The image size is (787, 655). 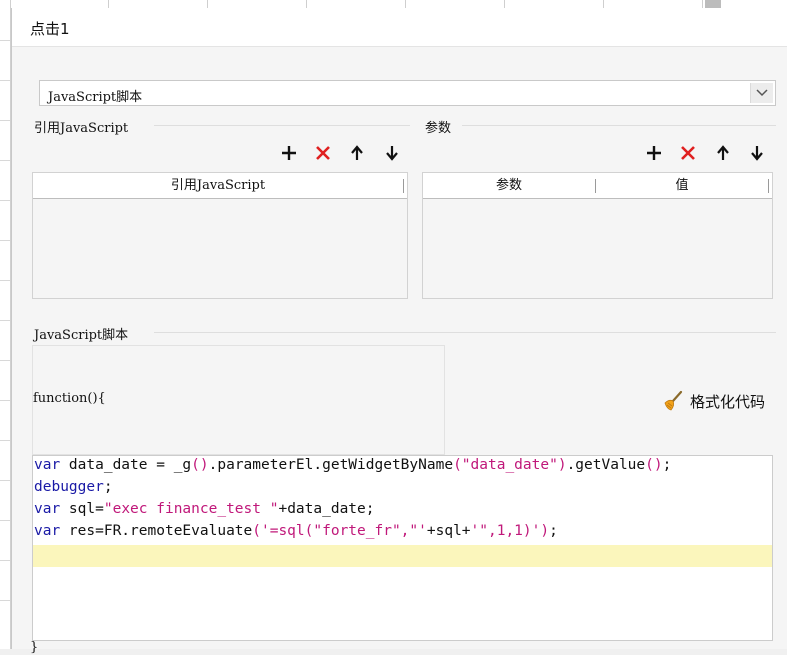 What do you see at coordinates (220, 249) in the screenshot?
I see `refs-table-body` at bounding box center [220, 249].